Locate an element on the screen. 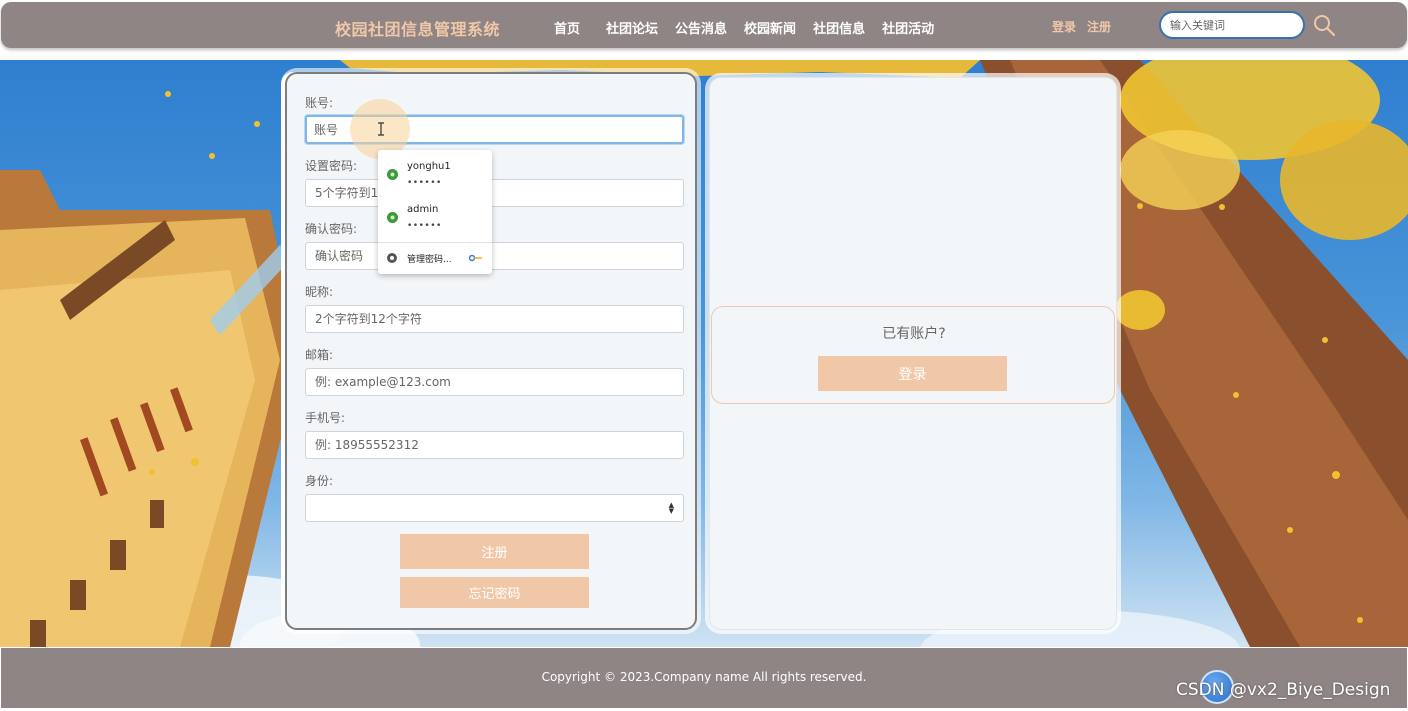 The height and width of the screenshot is (711, 1408). autofill-account-yonghu1: yonghu1 •••••• is located at coordinates (435, 175).